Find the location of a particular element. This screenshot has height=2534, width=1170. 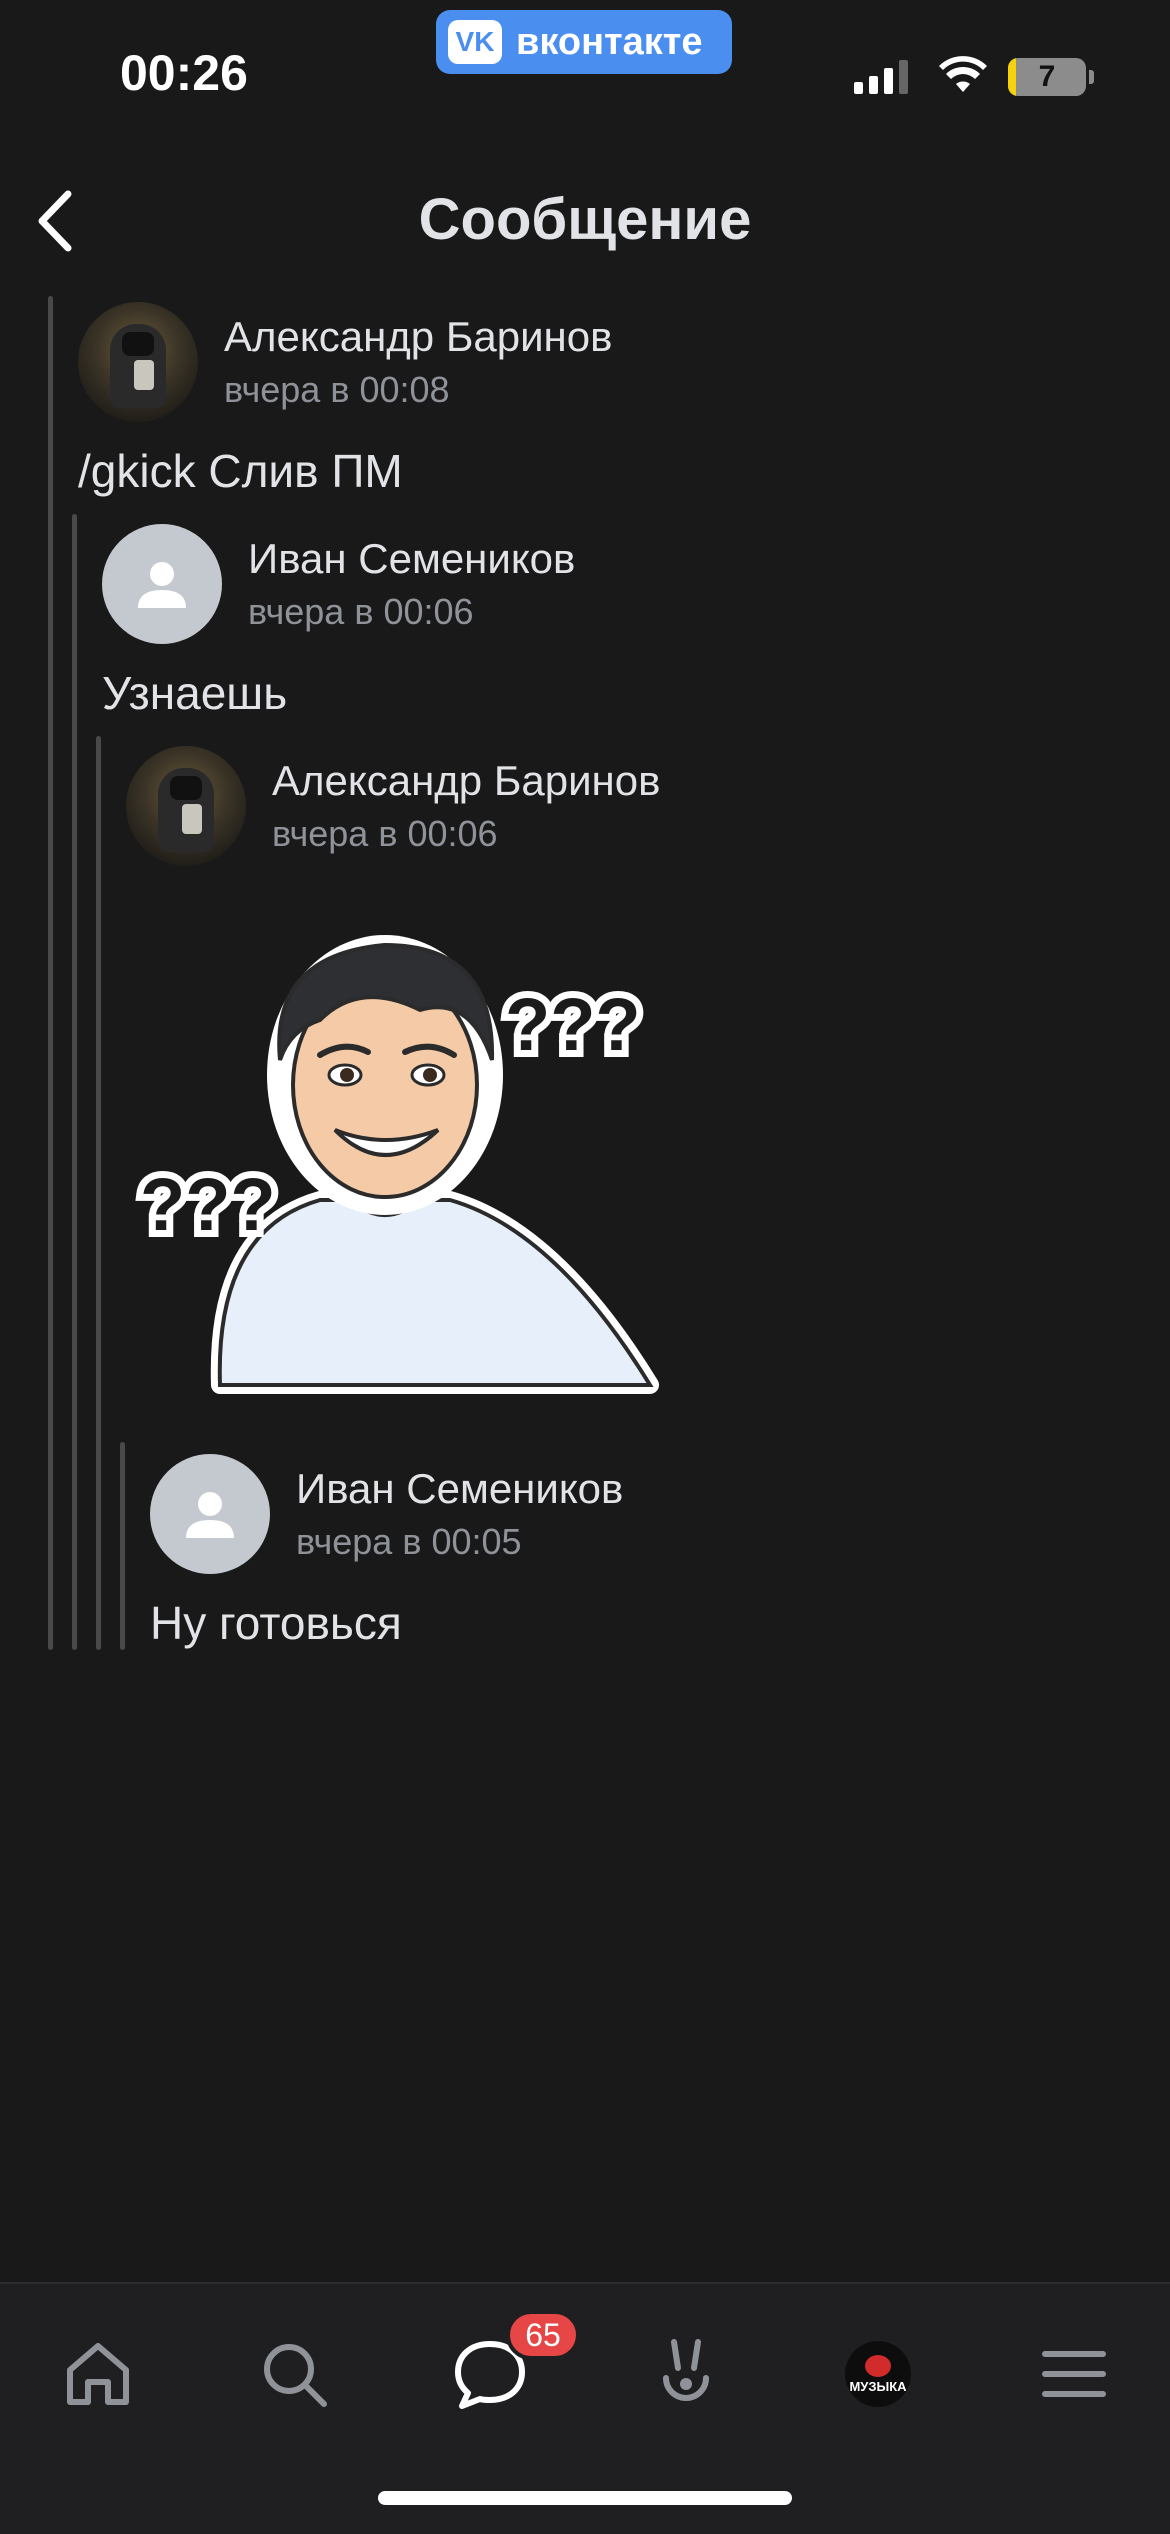

sticker-image: ??? ??? ??? ??? is located at coordinates (395, 1150).